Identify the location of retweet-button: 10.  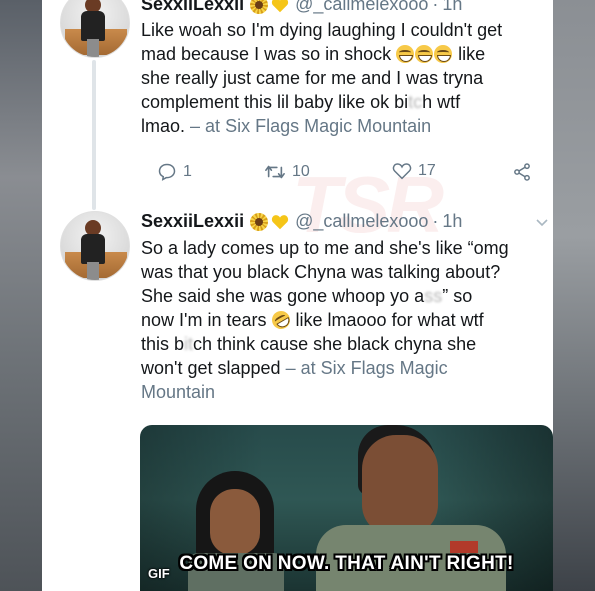
(287, 172).